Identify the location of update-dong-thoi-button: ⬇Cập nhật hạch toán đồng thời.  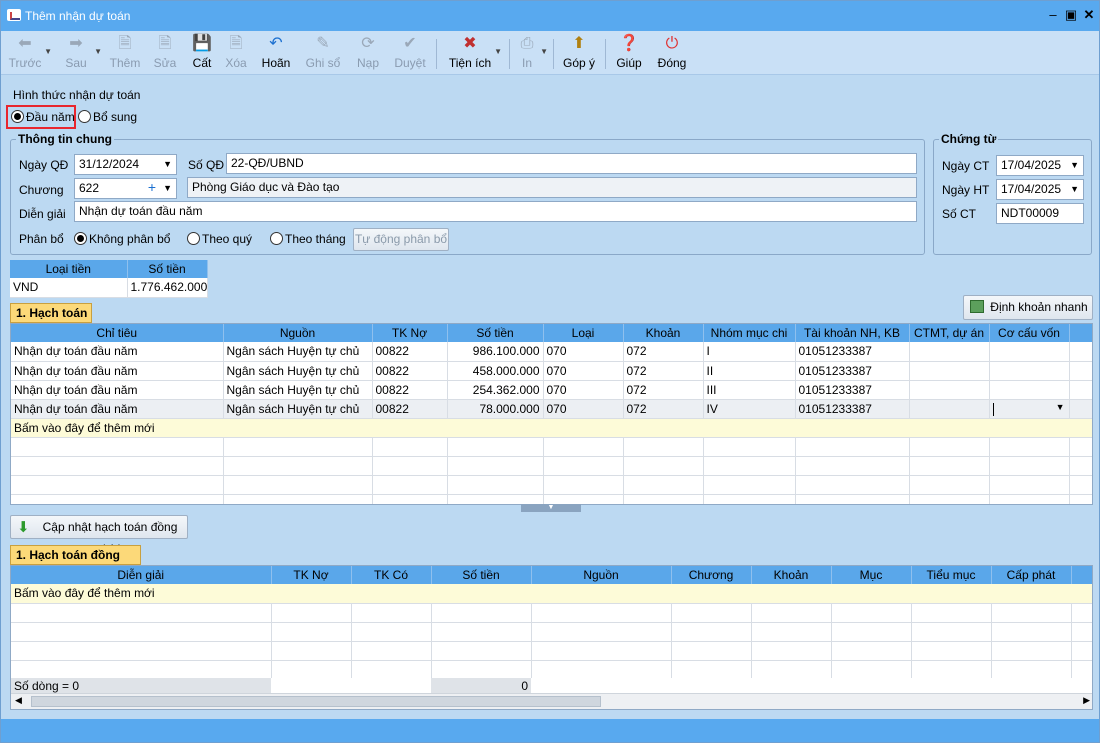
(99, 535).